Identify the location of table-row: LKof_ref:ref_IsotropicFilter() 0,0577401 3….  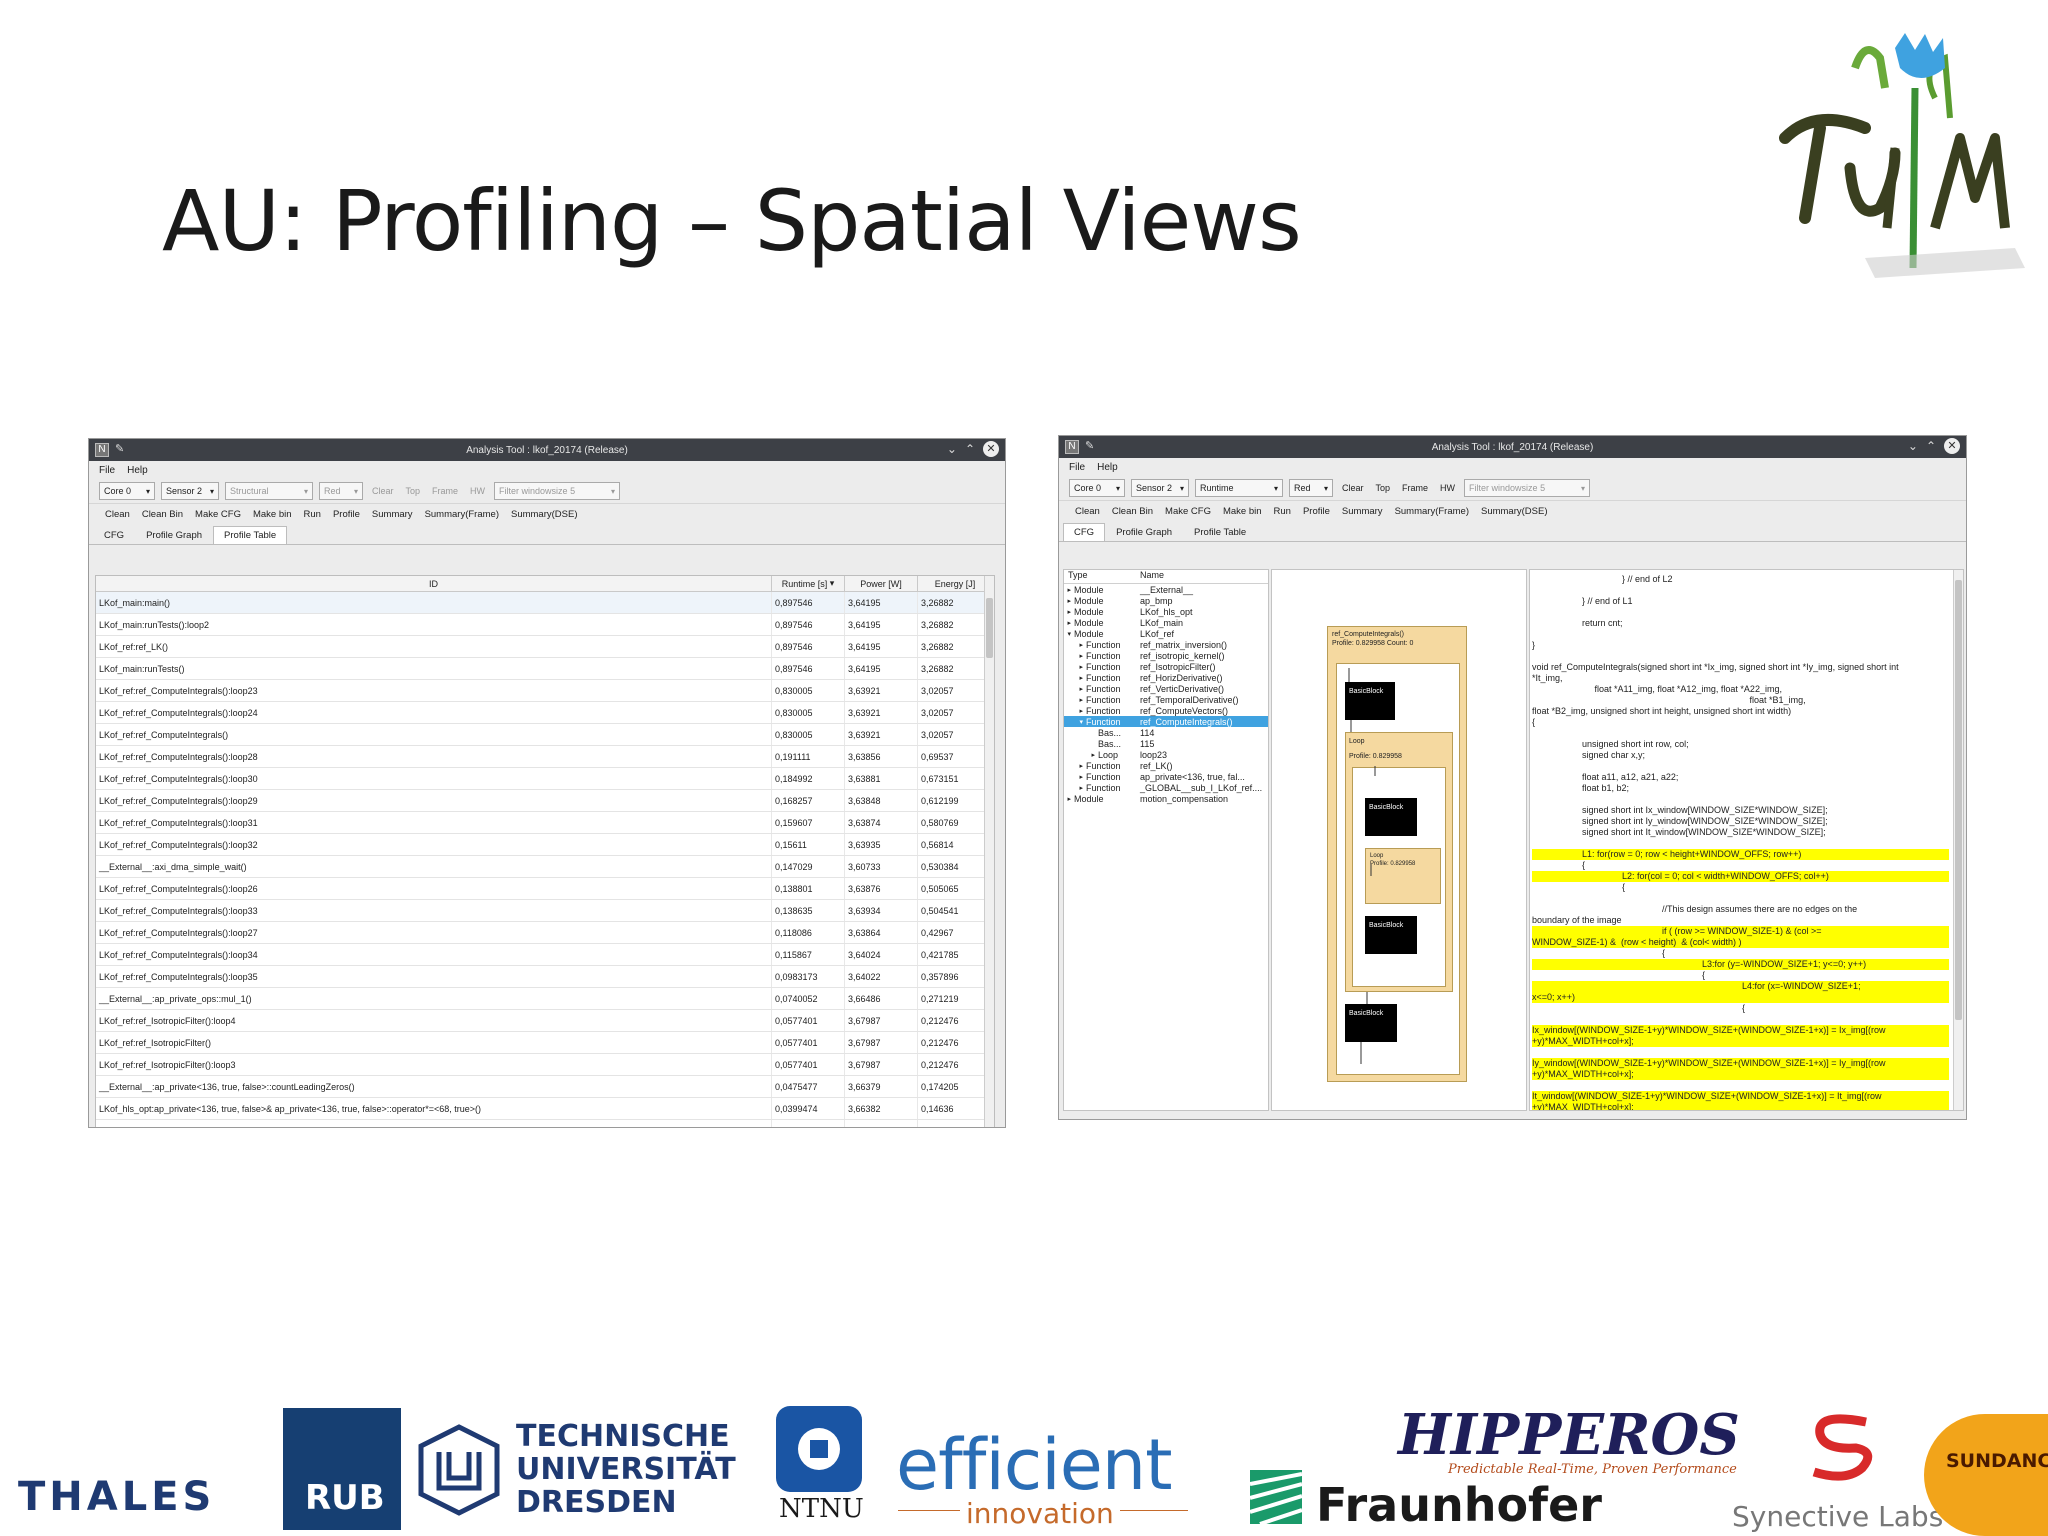
(545, 1043).